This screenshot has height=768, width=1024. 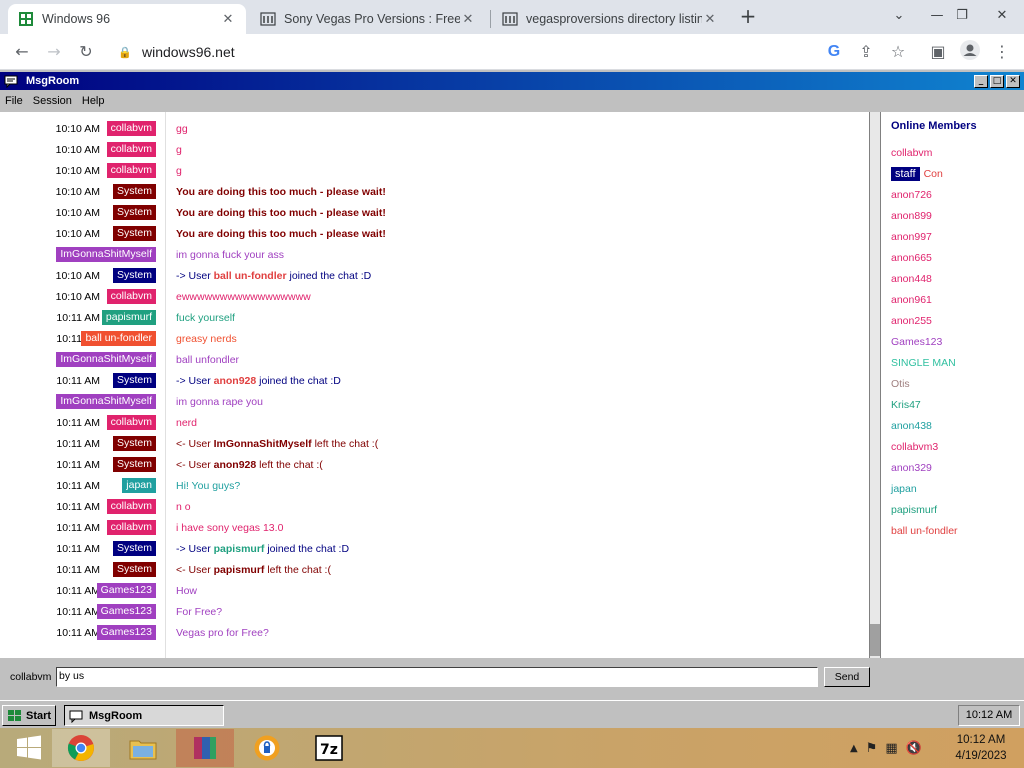 What do you see at coordinates (143, 748) in the screenshot?
I see `file-explorer-icon` at bounding box center [143, 748].